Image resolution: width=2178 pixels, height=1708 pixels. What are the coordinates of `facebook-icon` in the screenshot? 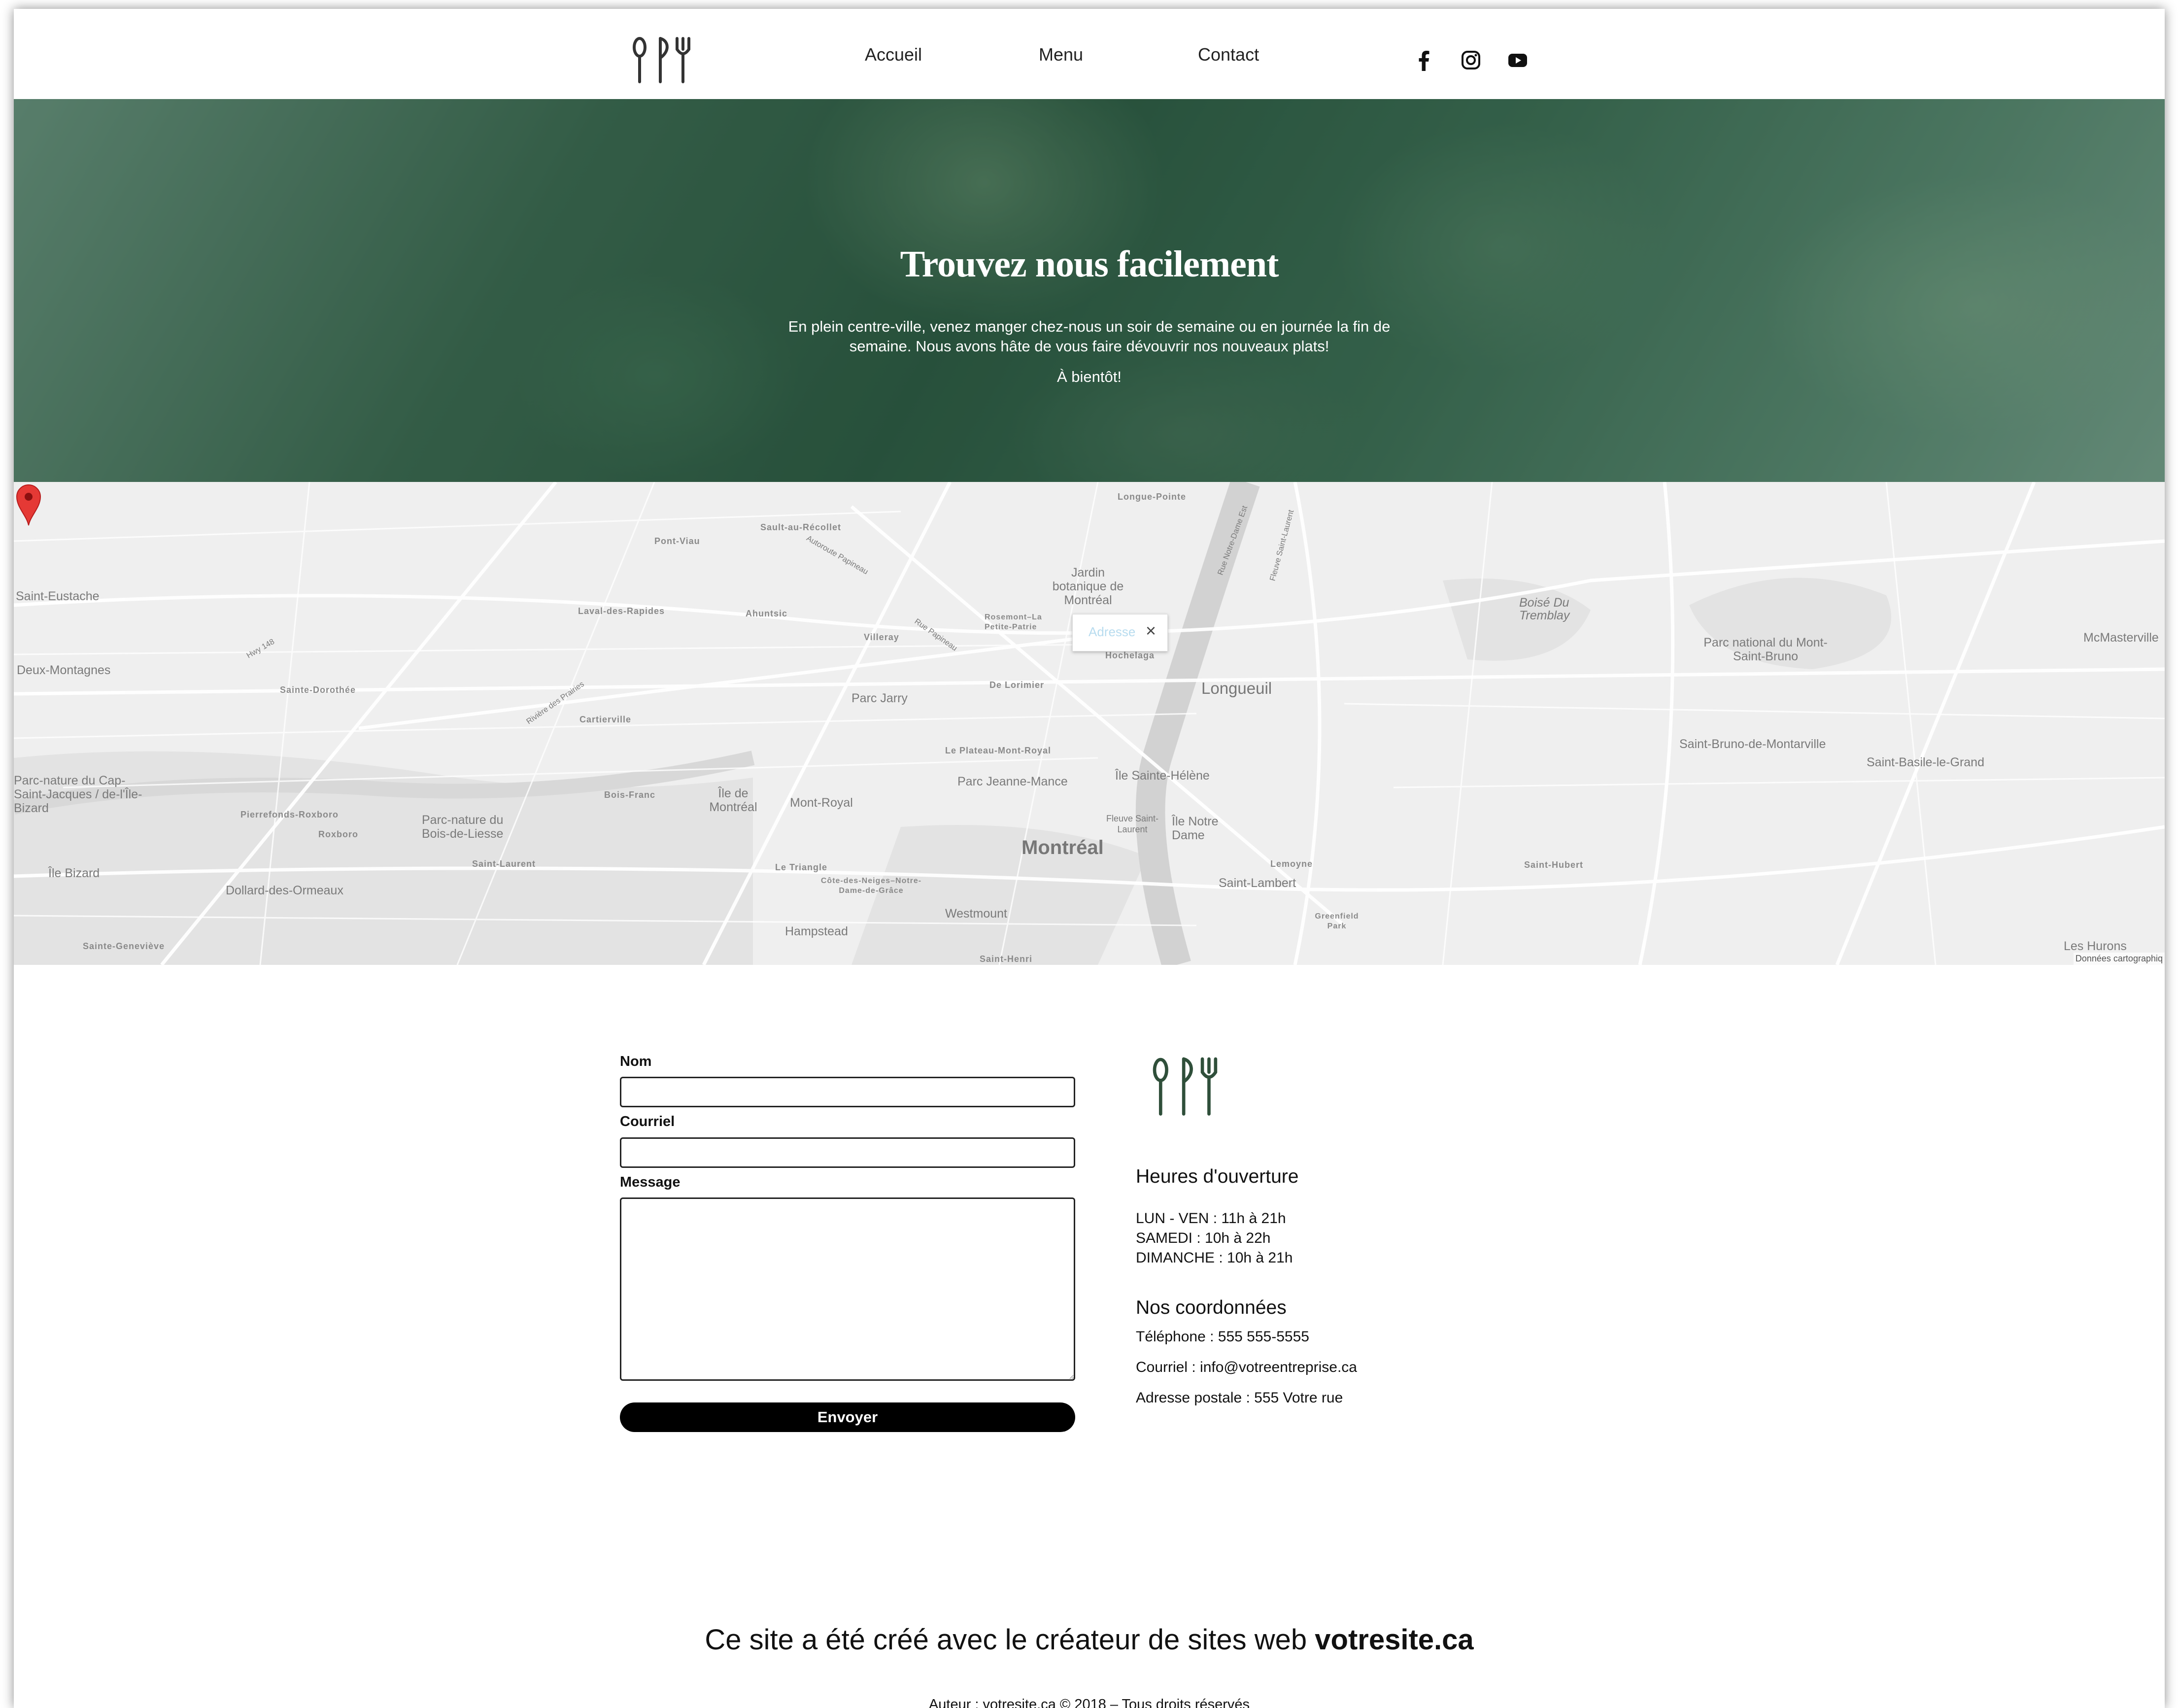 It's located at (1424, 60).